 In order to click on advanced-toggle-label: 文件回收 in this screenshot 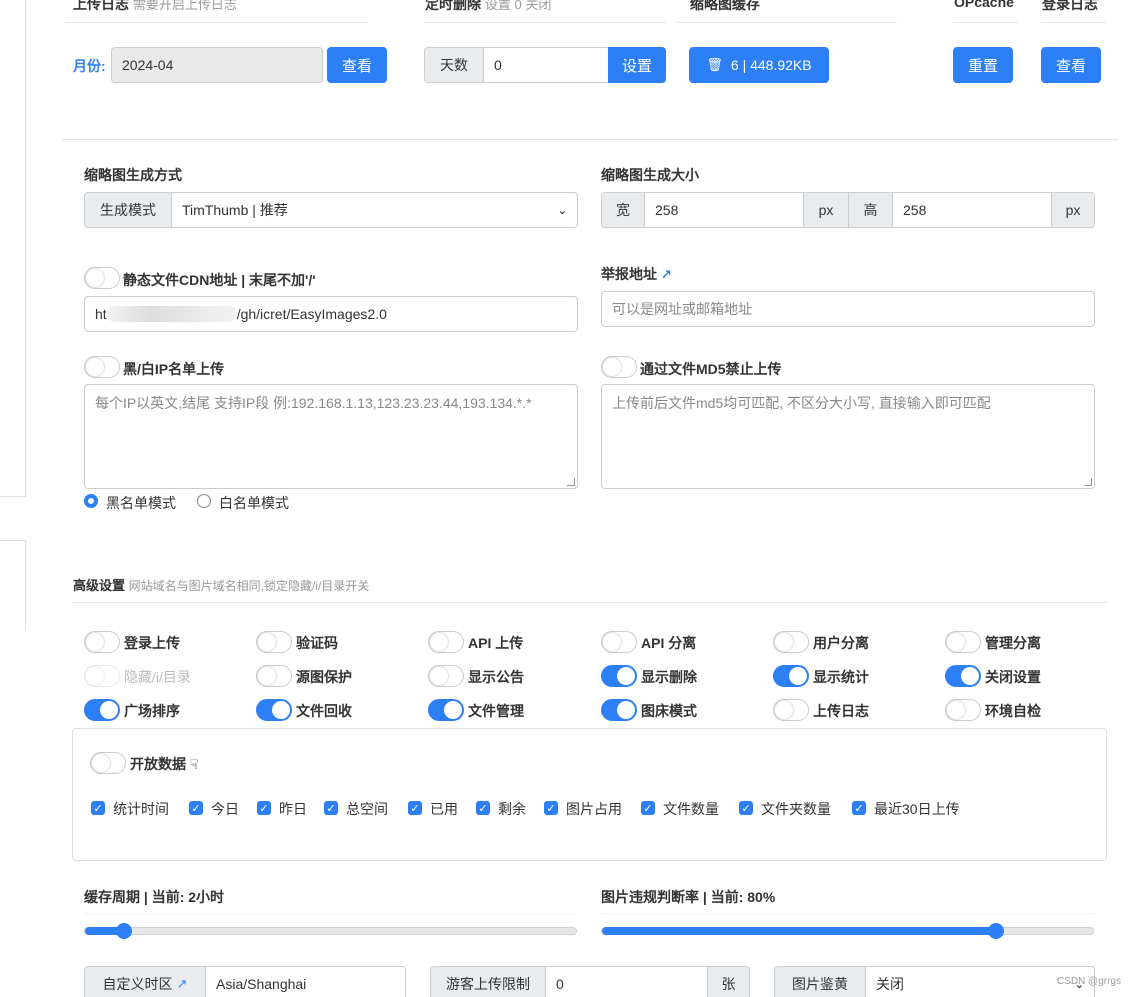, I will do `click(324, 711)`.